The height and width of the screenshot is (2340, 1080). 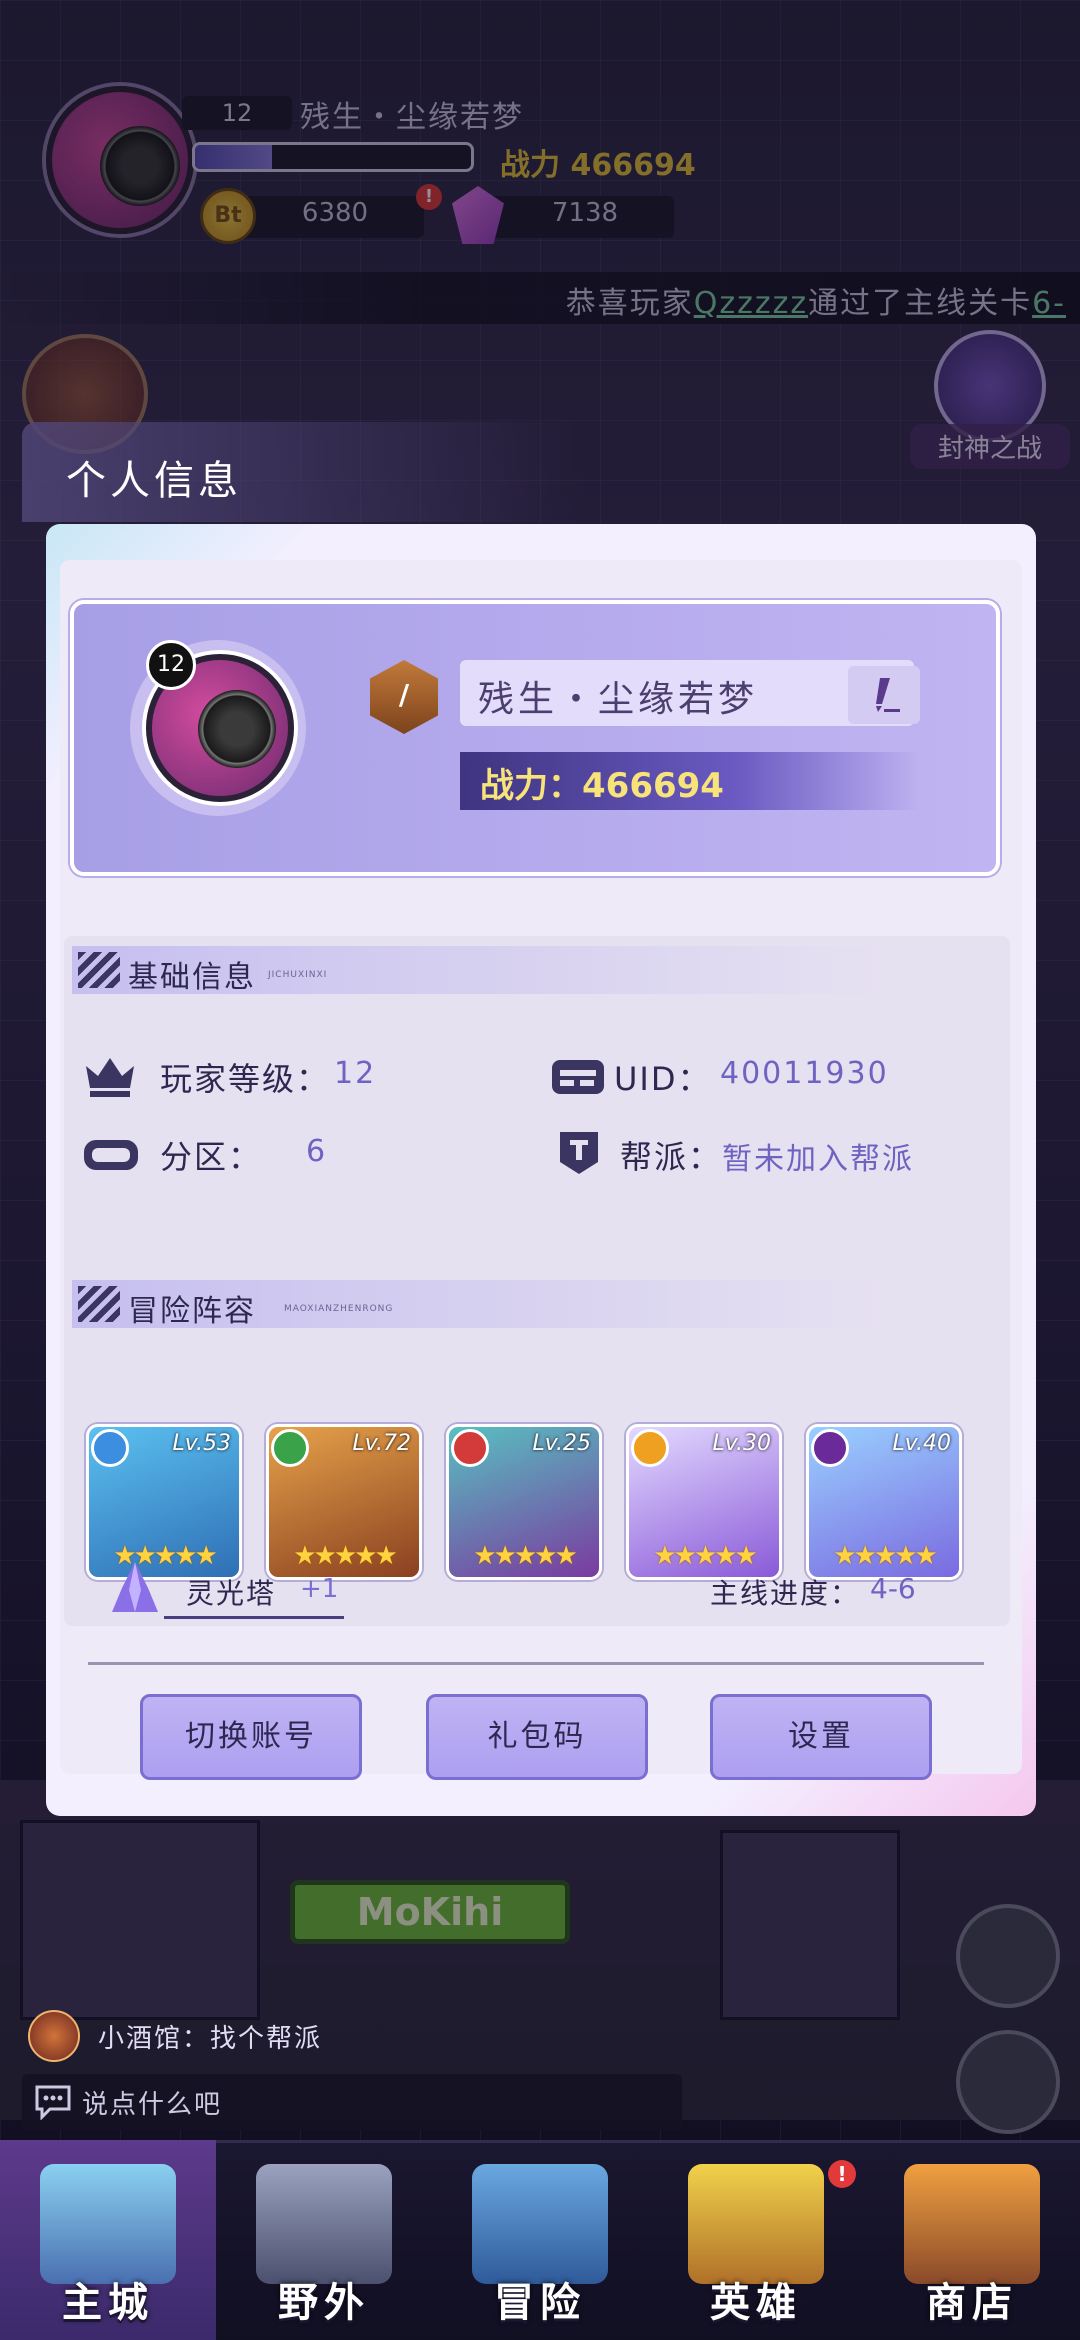 What do you see at coordinates (704, 1502) in the screenshot?
I see `hero-card: Lv.30 ★★★★★` at bounding box center [704, 1502].